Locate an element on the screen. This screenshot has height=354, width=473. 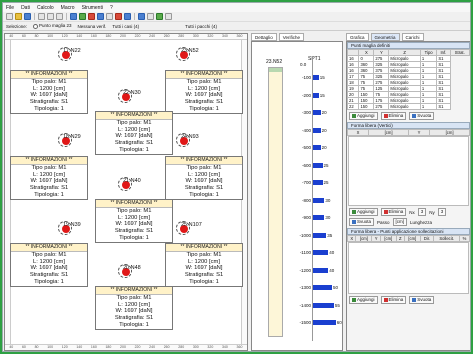
spt-value-label: 50 is located at coordinates (336, 287).